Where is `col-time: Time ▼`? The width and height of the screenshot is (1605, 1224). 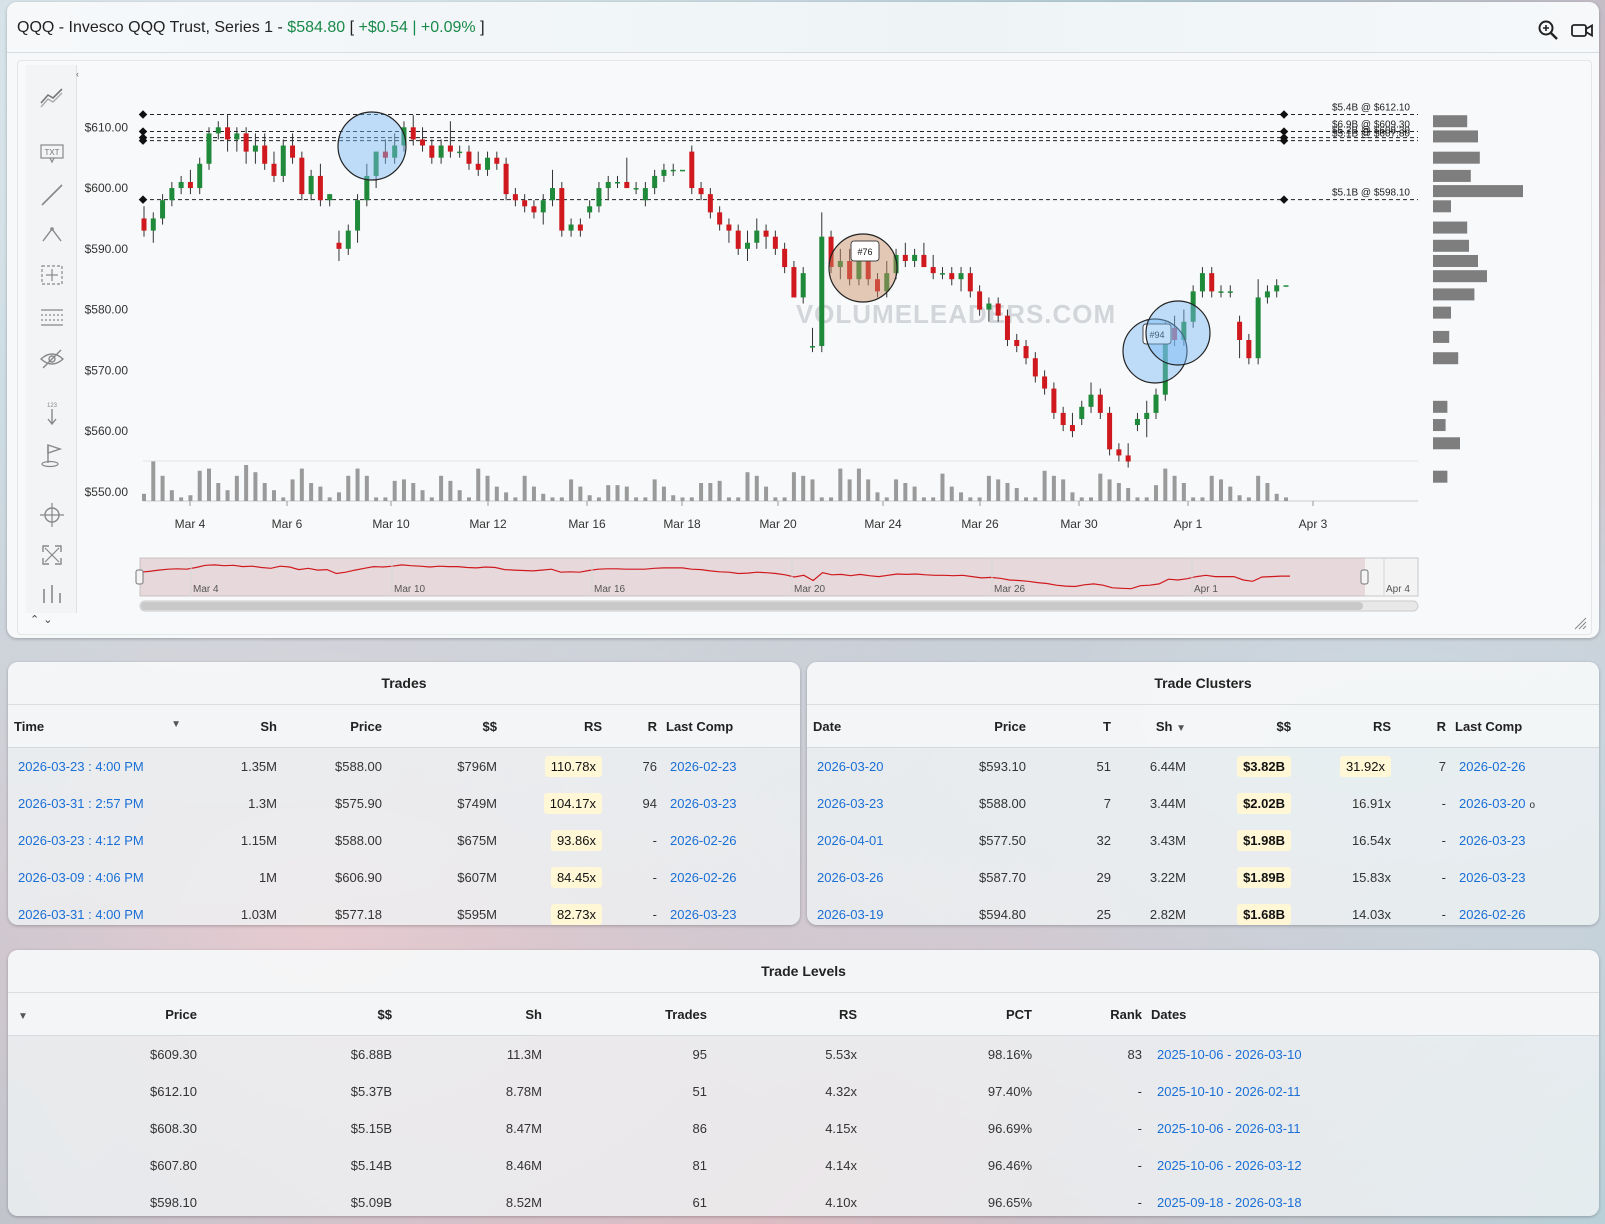
col-time: Time ▼ is located at coordinates (98, 726).